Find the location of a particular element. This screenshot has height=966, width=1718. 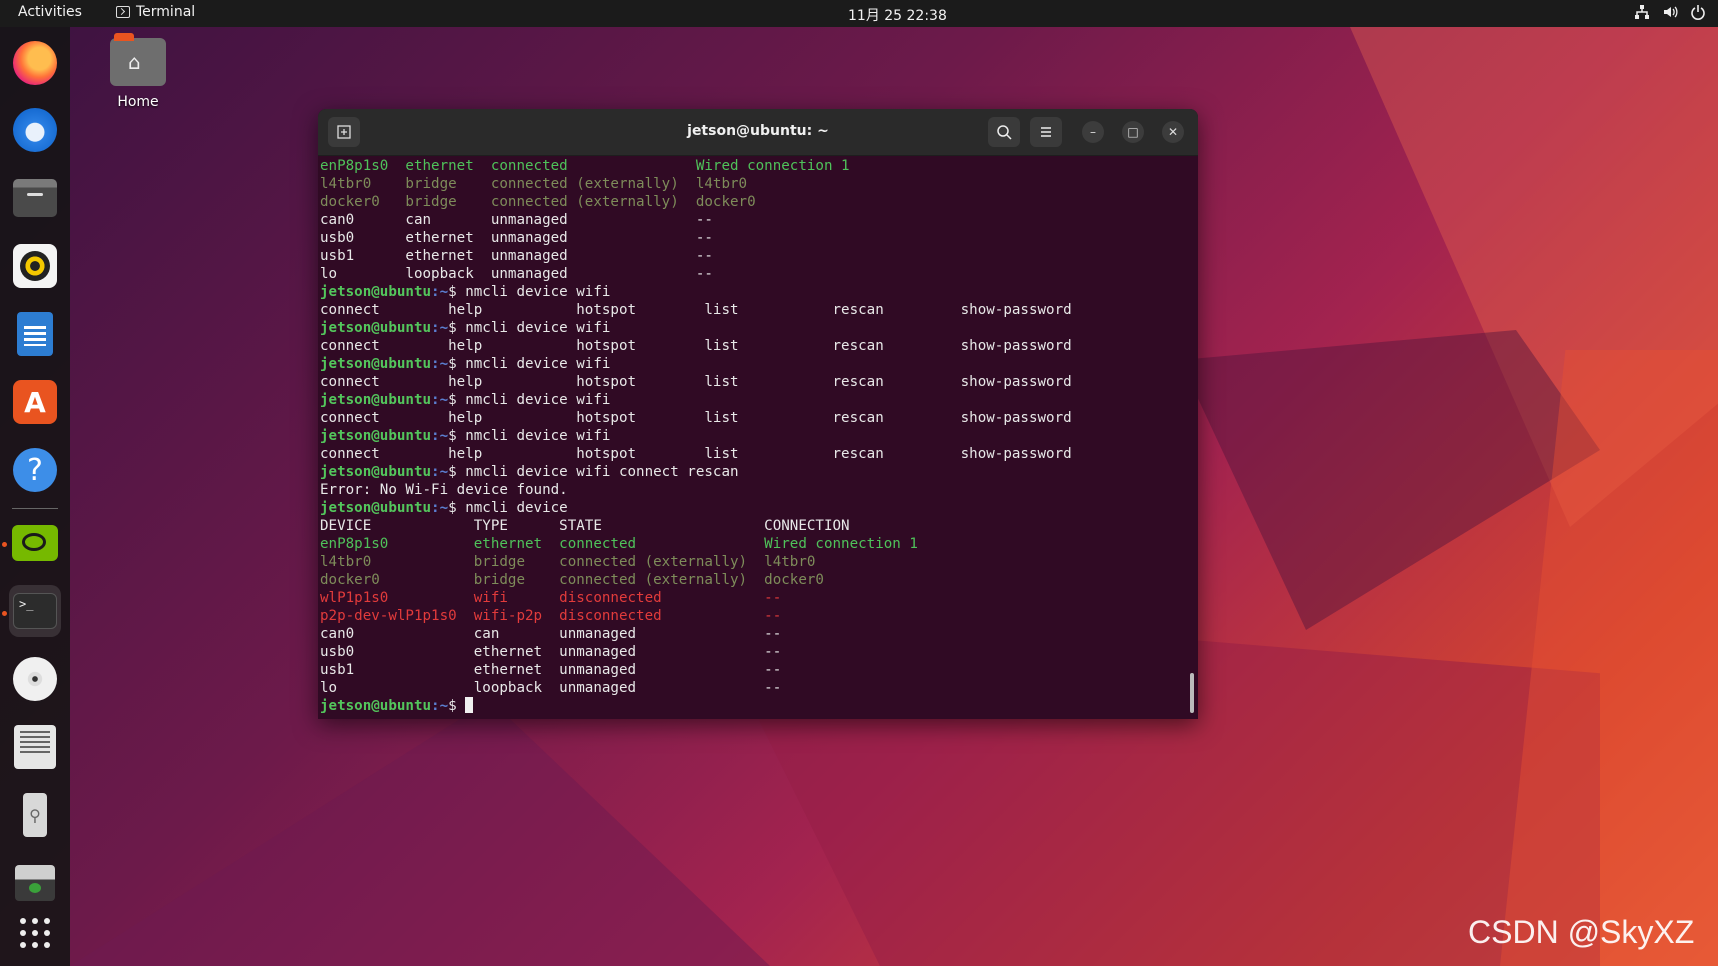

hamburger-icon is located at coordinates (1046, 132).